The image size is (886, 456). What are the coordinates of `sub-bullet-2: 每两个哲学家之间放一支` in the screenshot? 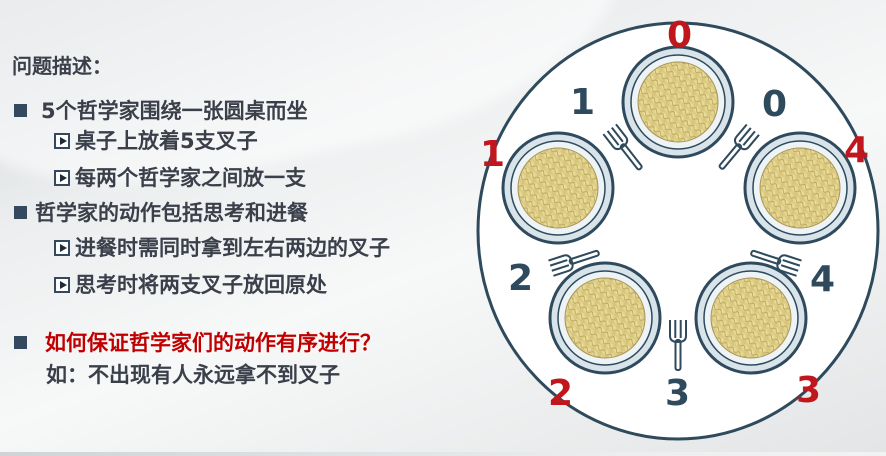 It's located at (180, 177).